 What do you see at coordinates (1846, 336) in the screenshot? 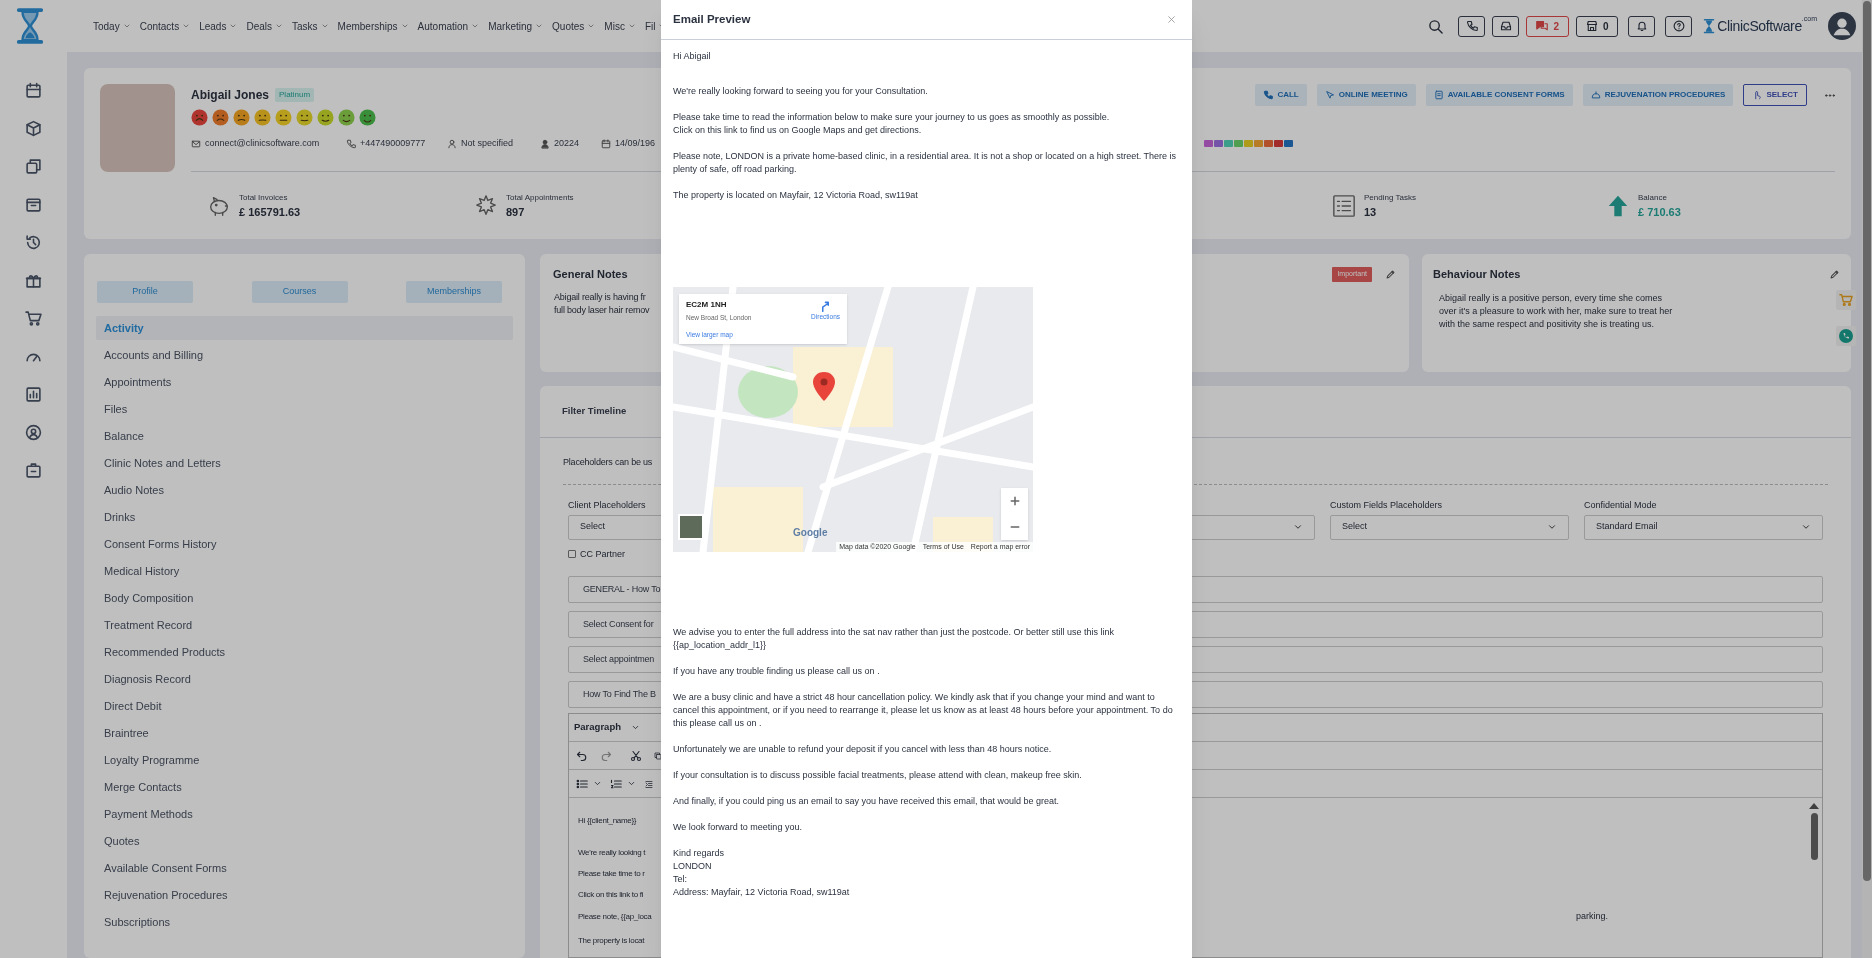
I see `phone-bubble-icon` at bounding box center [1846, 336].